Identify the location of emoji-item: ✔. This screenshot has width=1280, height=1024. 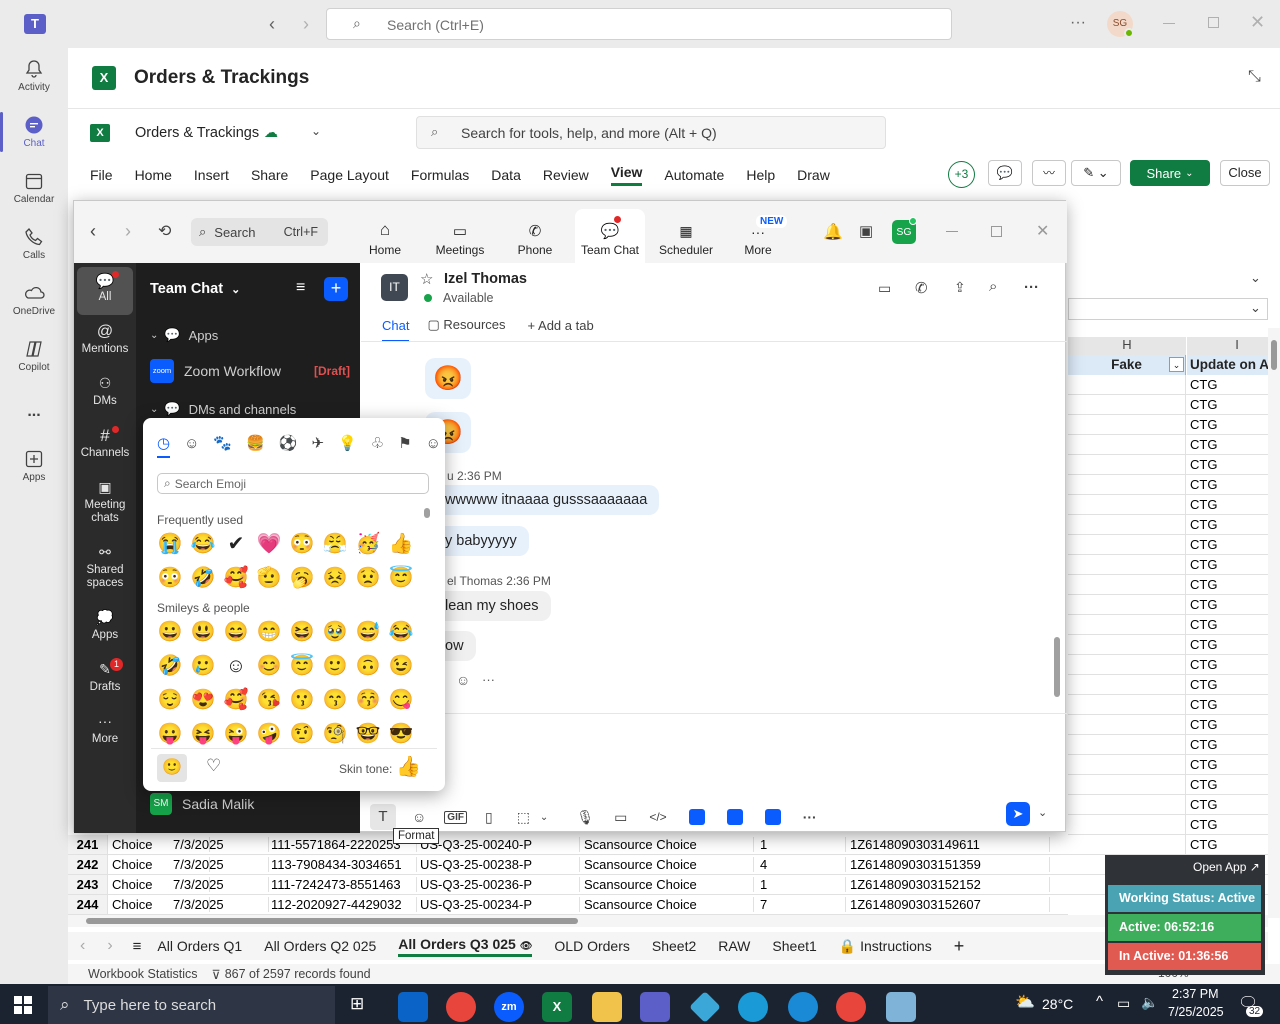
(236, 544).